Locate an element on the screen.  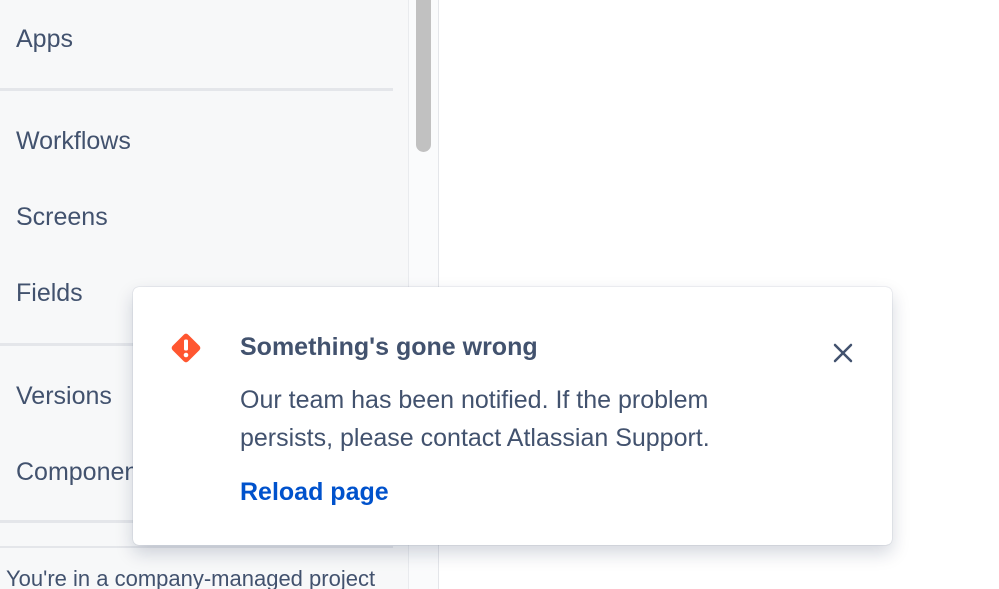
close-icon is located at coordinates (843, 353).